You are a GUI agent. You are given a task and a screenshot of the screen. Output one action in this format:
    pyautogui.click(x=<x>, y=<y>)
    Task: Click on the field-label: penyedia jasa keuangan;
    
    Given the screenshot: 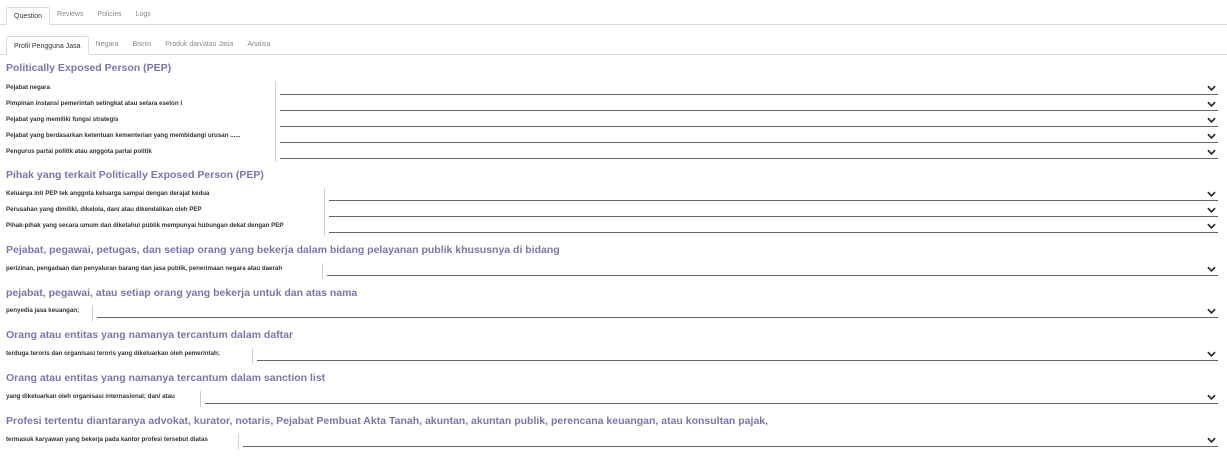 What is the action you would take?
    pyautogui.click(x=43, y=310)
    